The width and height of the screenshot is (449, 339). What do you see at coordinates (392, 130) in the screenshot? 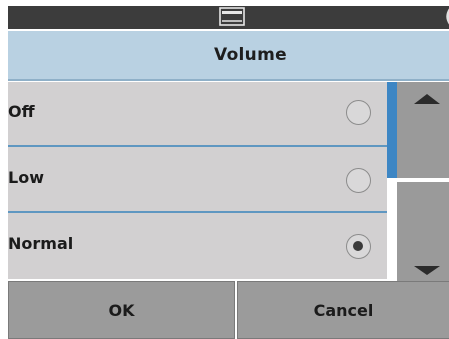
I see `scrollbar-thumb` at bounding box center [392, 130].